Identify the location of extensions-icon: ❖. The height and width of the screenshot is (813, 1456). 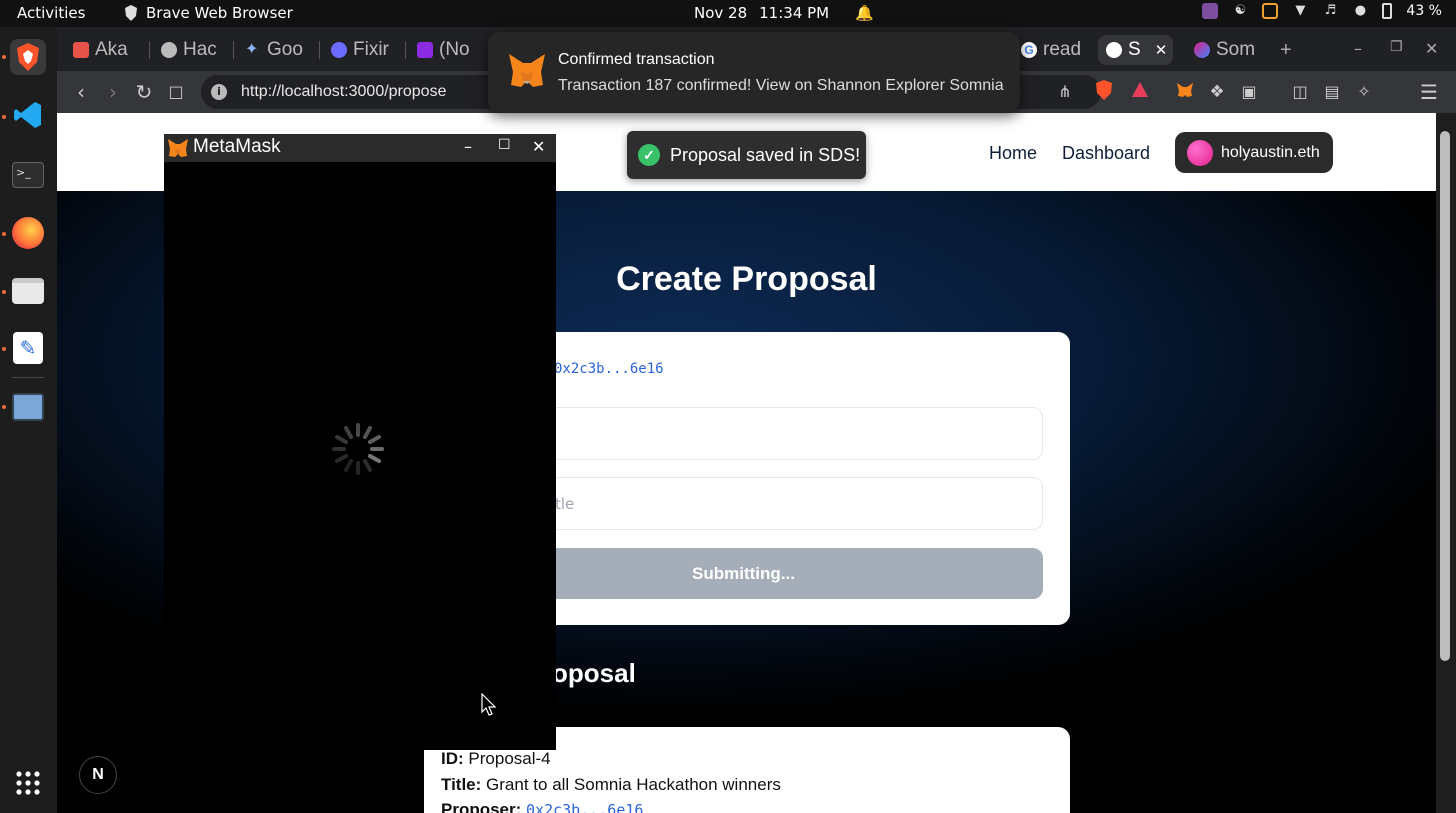
(1217, 92).